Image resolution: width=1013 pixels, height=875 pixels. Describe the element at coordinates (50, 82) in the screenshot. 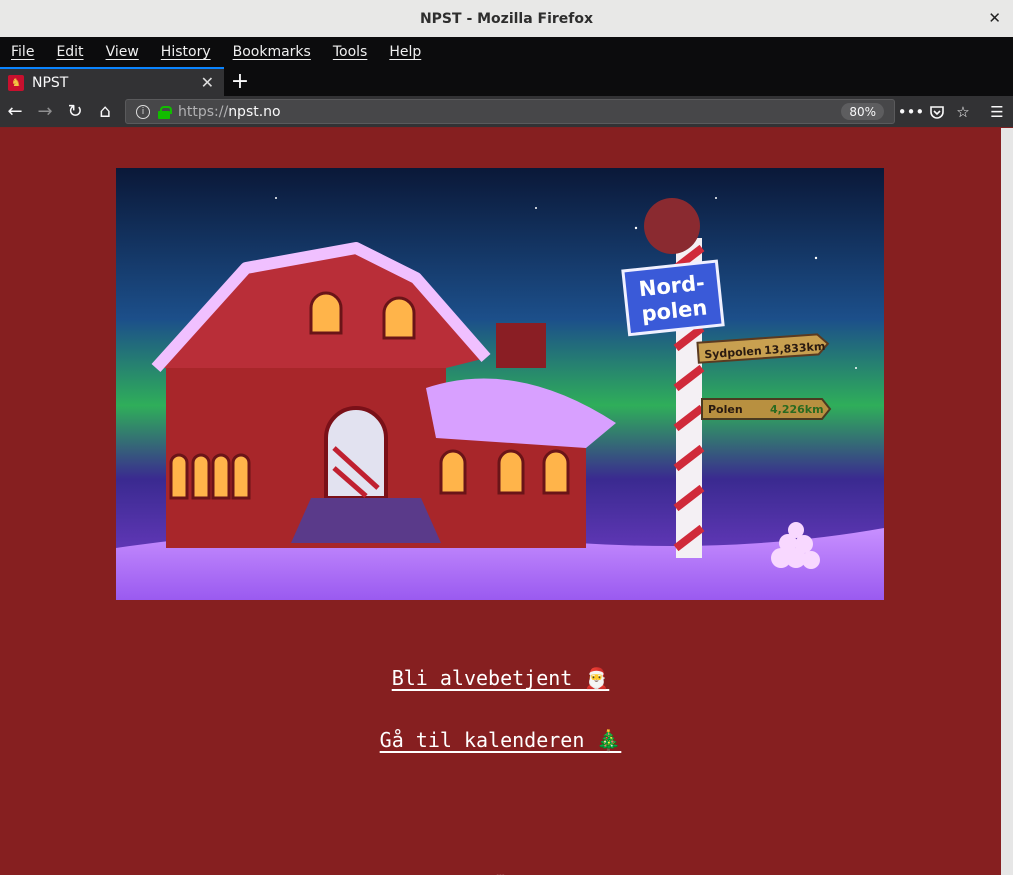

I see `tab-title: NPST` at that location.